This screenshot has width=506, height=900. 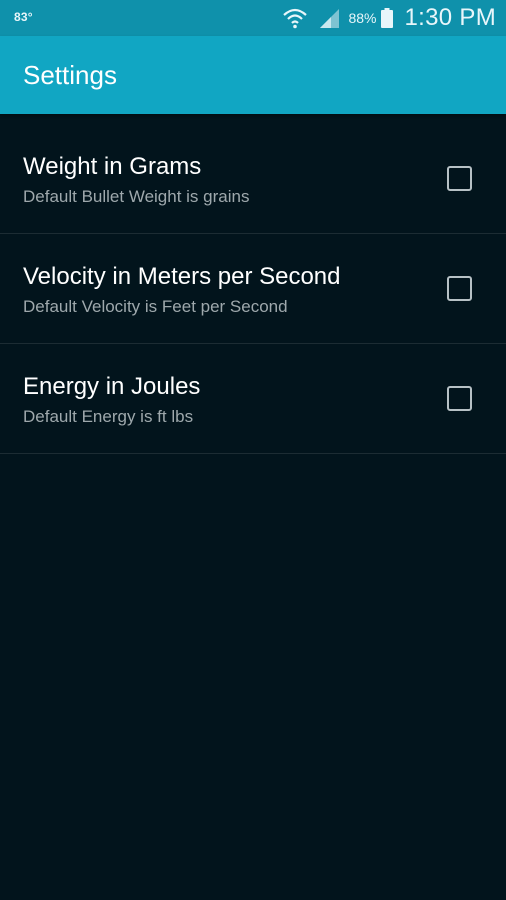 What do you see at coordinates (362, 18) in the screenshot?
I see `battery-percent: 88%` at bounding box center [362, 18].